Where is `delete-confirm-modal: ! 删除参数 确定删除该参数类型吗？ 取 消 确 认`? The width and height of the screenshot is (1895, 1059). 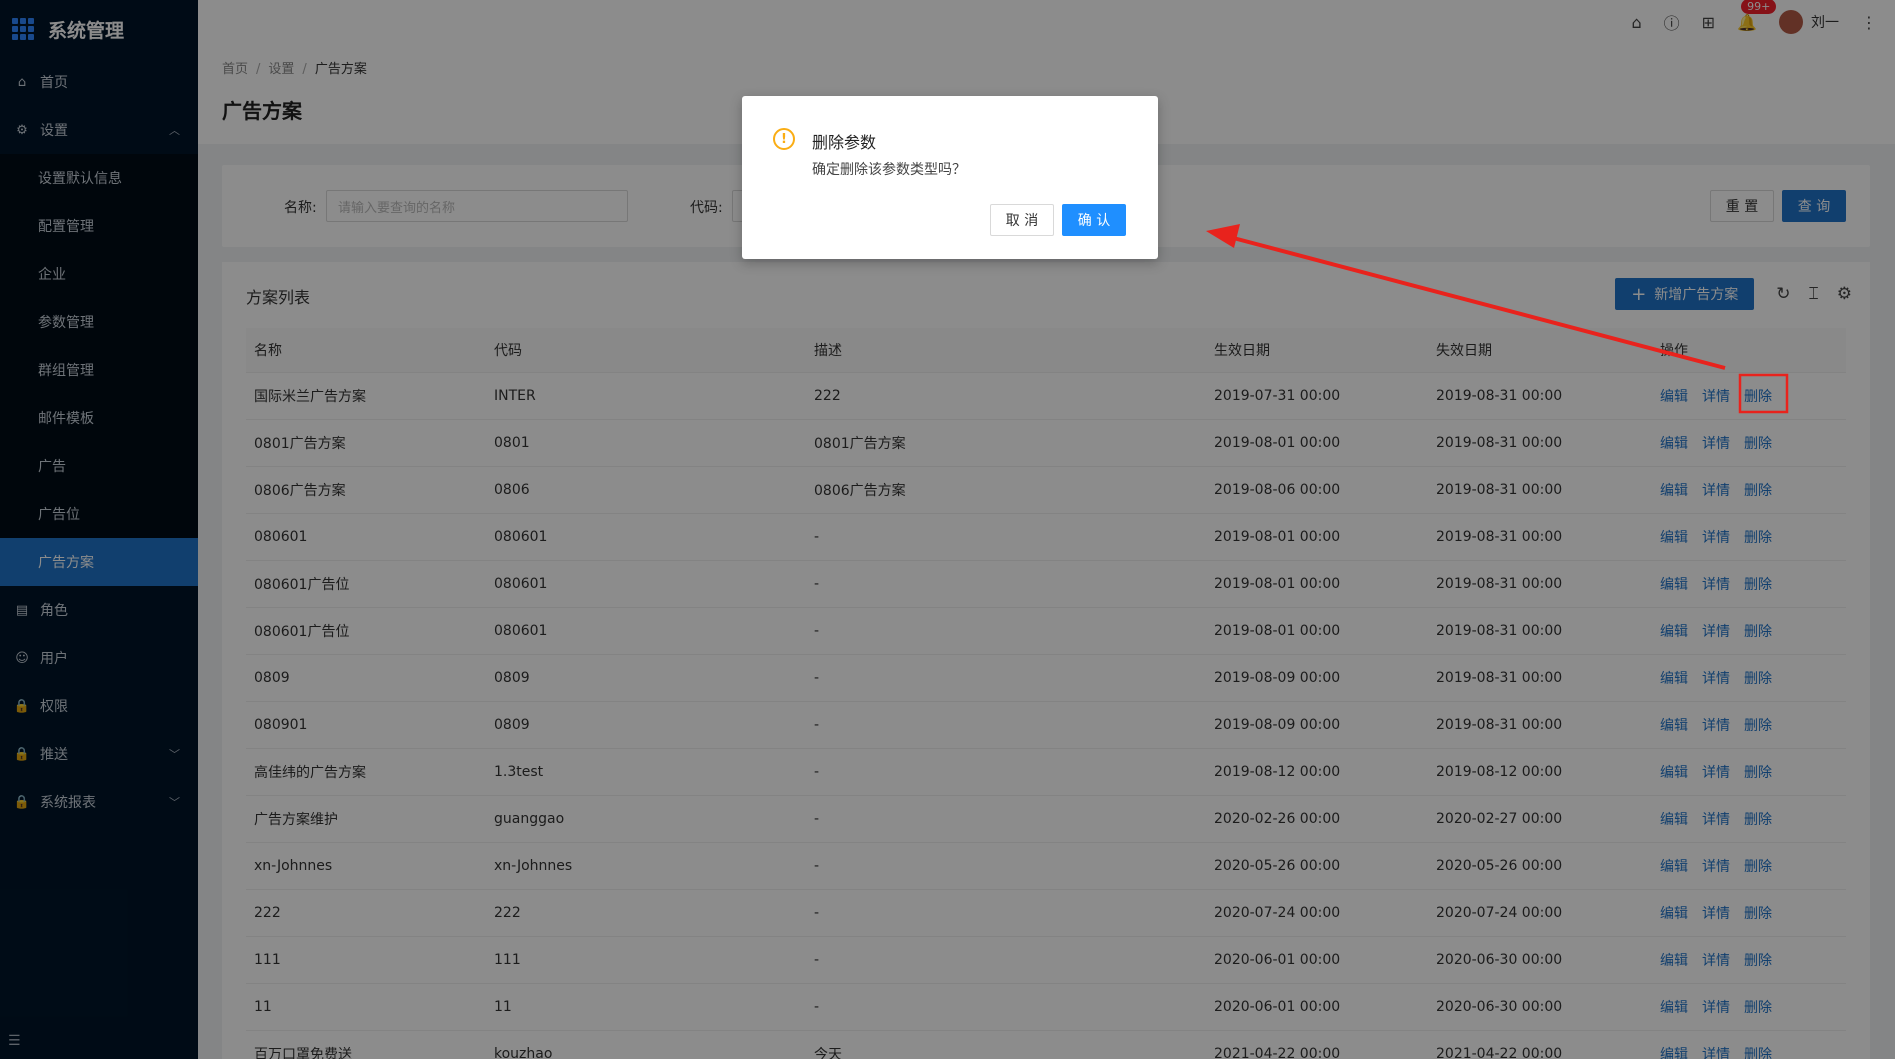
delete-confirm-modal: ! 删除参数 确定删除该参数类型吗？ 取 消 确 认 is located at coordinates (950, 177).